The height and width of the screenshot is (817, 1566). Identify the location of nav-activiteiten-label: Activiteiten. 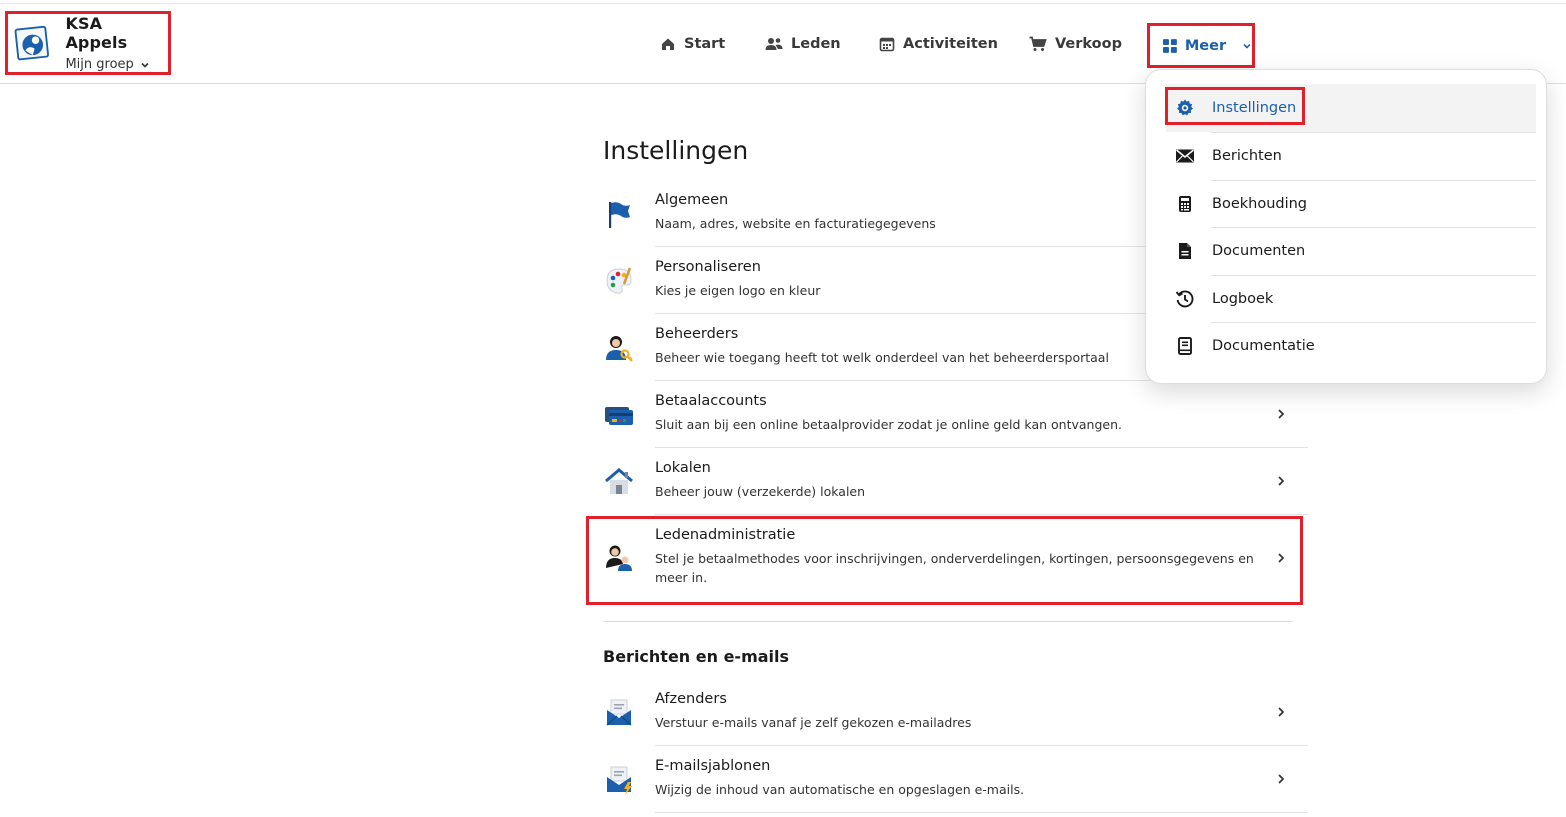
(950, 44).